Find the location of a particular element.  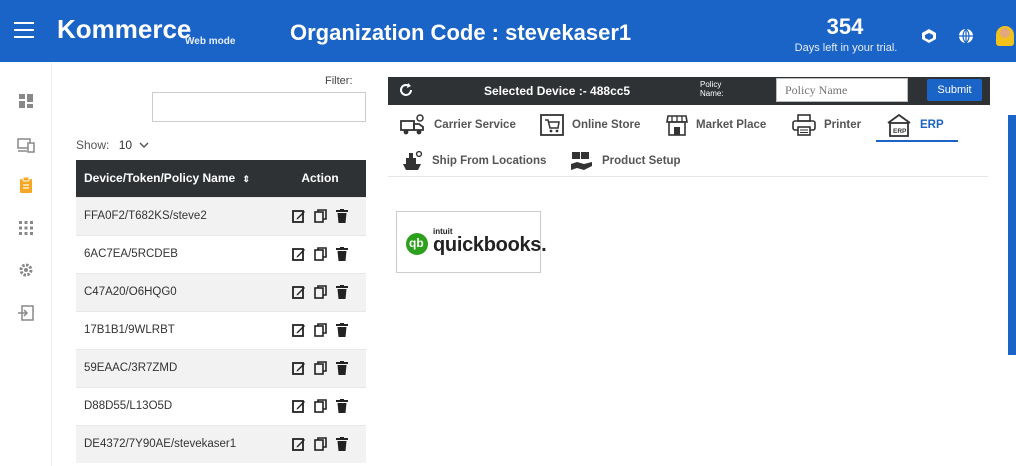

table-row: FFA0F2/T682KS/steve2 is located at coordinates (221, 215).